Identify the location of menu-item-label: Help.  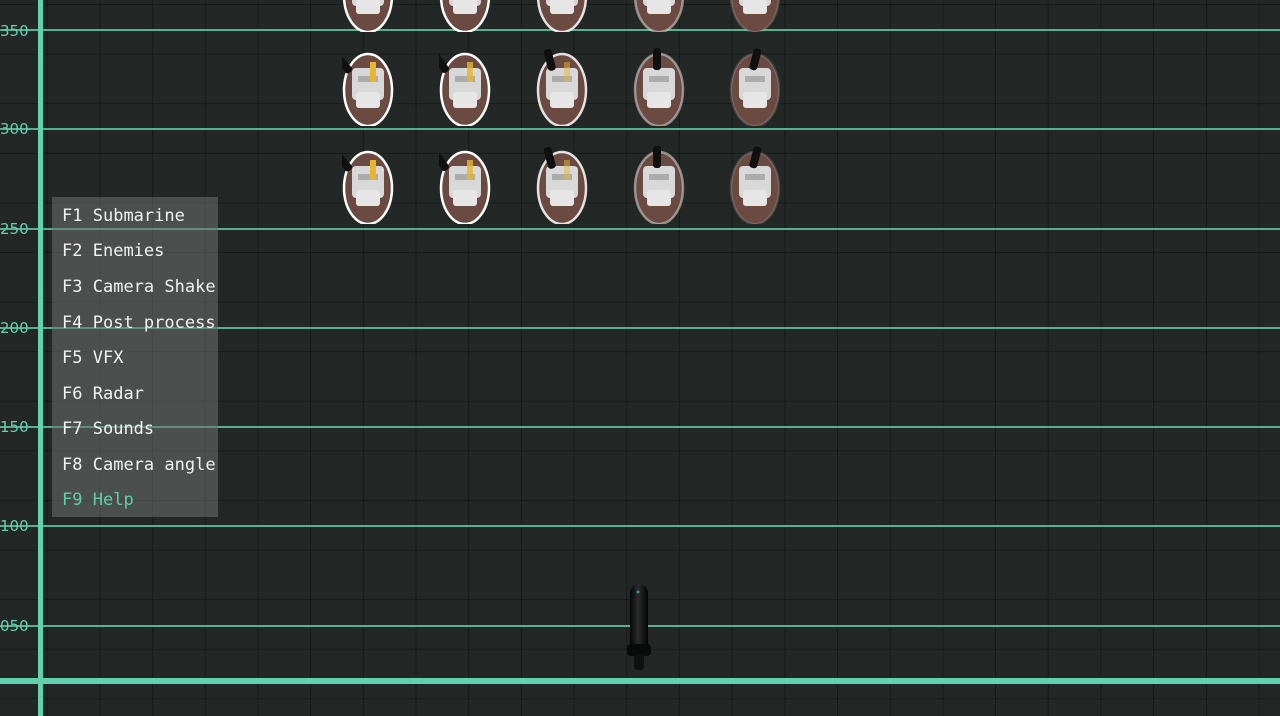
(113, 500).